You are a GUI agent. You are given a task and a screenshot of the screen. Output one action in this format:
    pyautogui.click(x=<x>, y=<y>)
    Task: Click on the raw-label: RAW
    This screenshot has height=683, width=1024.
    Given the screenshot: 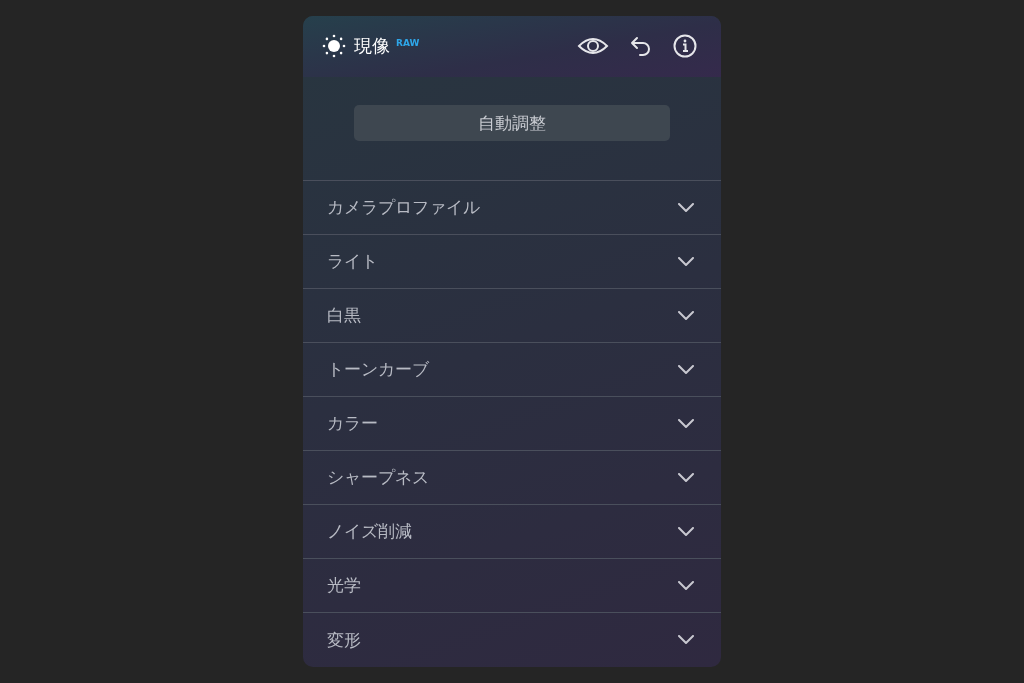 What is the action you would take?
    pyautogui.click(x=408, y=43)
    